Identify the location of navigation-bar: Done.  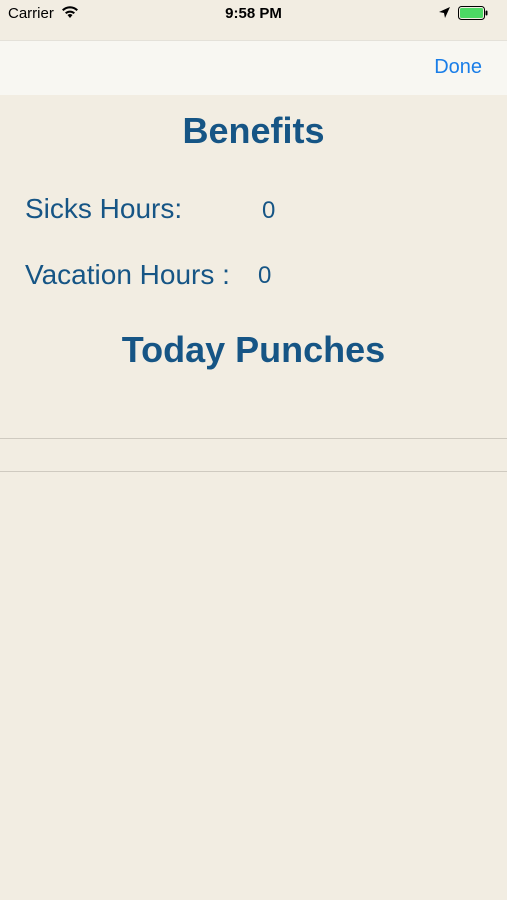
(253, 67).